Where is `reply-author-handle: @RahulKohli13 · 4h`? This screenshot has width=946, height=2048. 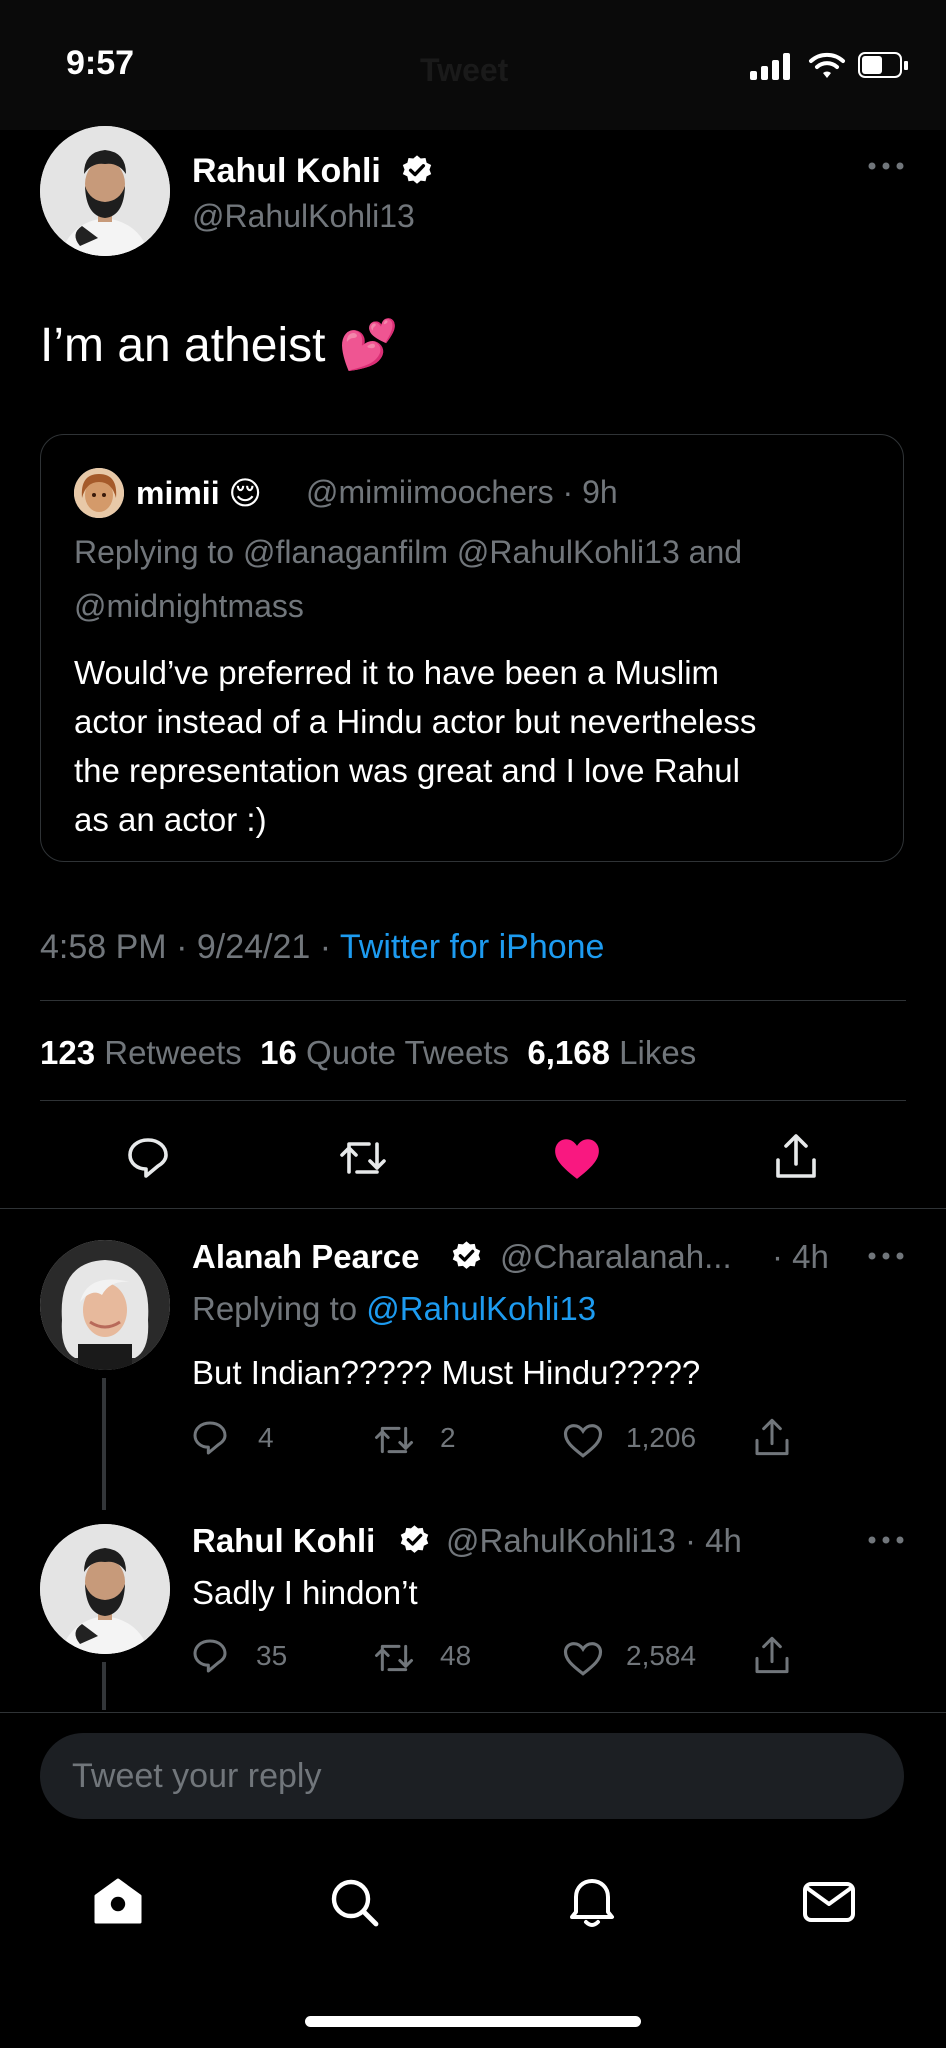
reply-author-handle: @RahulKohli13 · 4h is located at coordinates (594, 1541).